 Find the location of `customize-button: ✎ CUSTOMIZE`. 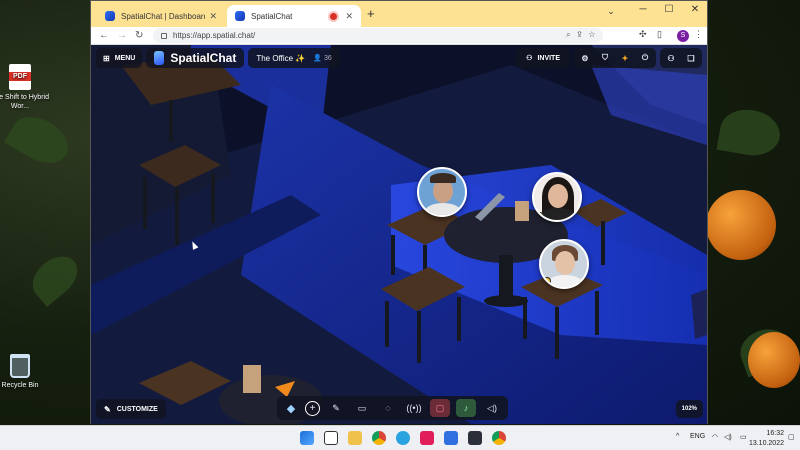

customize-button: ✎ CUSTOMIZE is located at coordinates (131, 409).